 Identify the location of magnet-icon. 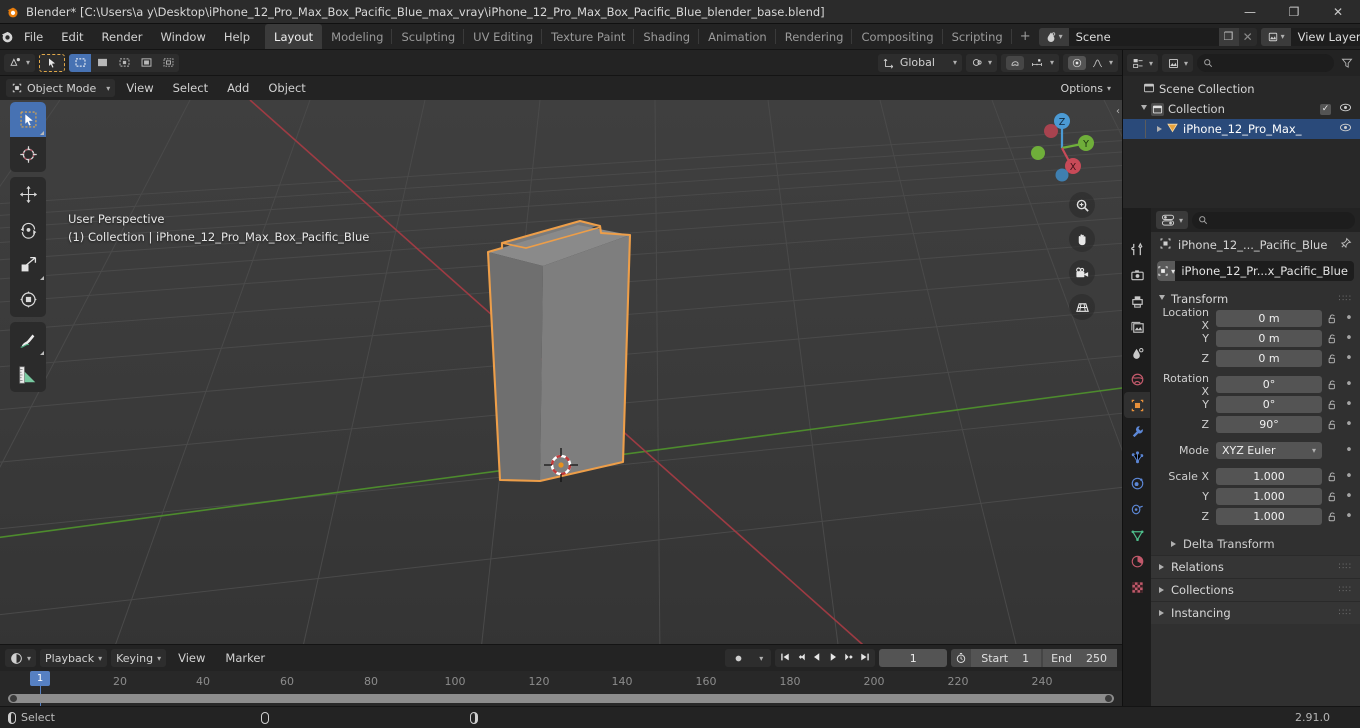
(1014, 62).